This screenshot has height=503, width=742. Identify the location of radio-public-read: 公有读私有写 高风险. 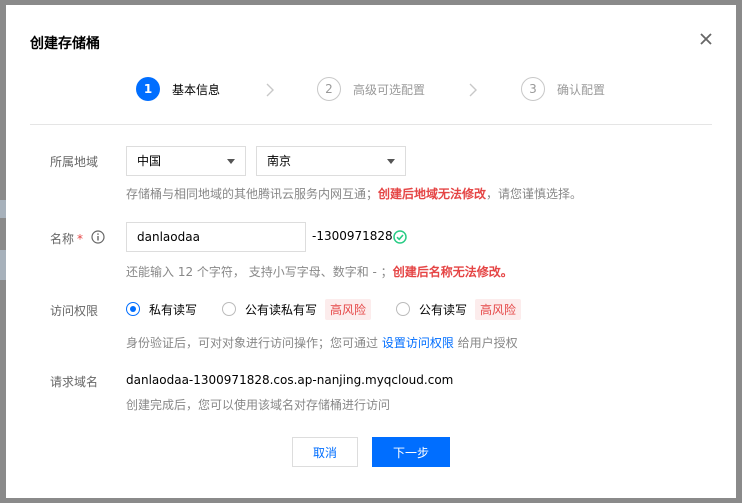
(297, 309).